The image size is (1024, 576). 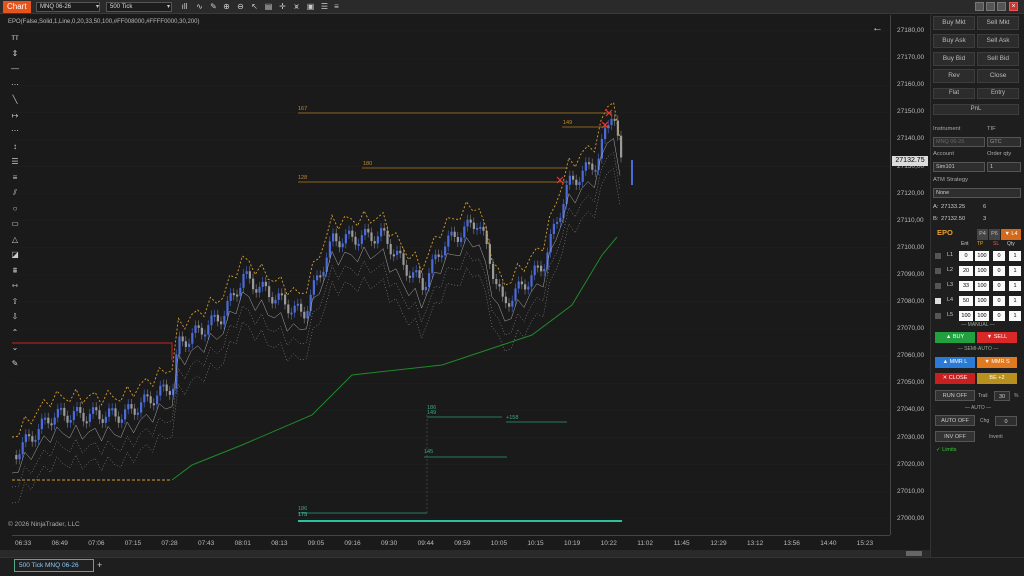 I want to click on caret-down-icon: ⌄, so click(x=15, y=348).